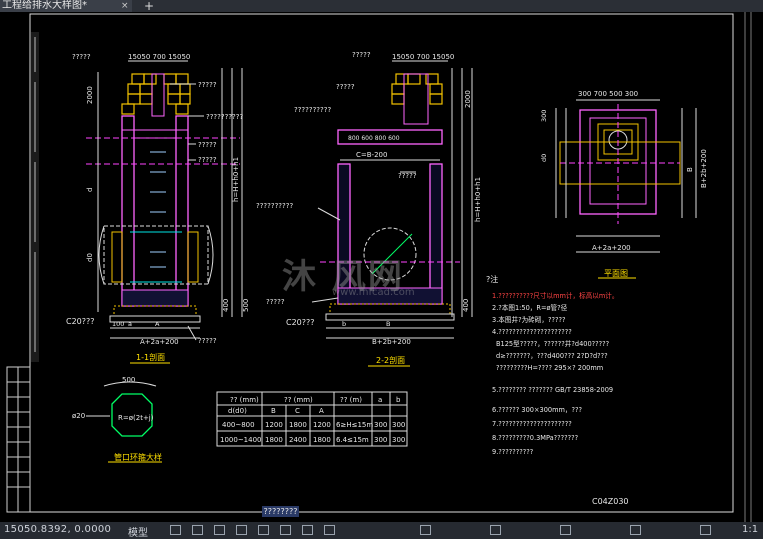 The image size is (763, 539). I want to click on note-2: 2.?本图1:50，R=ø管?径, so click(530, 307).